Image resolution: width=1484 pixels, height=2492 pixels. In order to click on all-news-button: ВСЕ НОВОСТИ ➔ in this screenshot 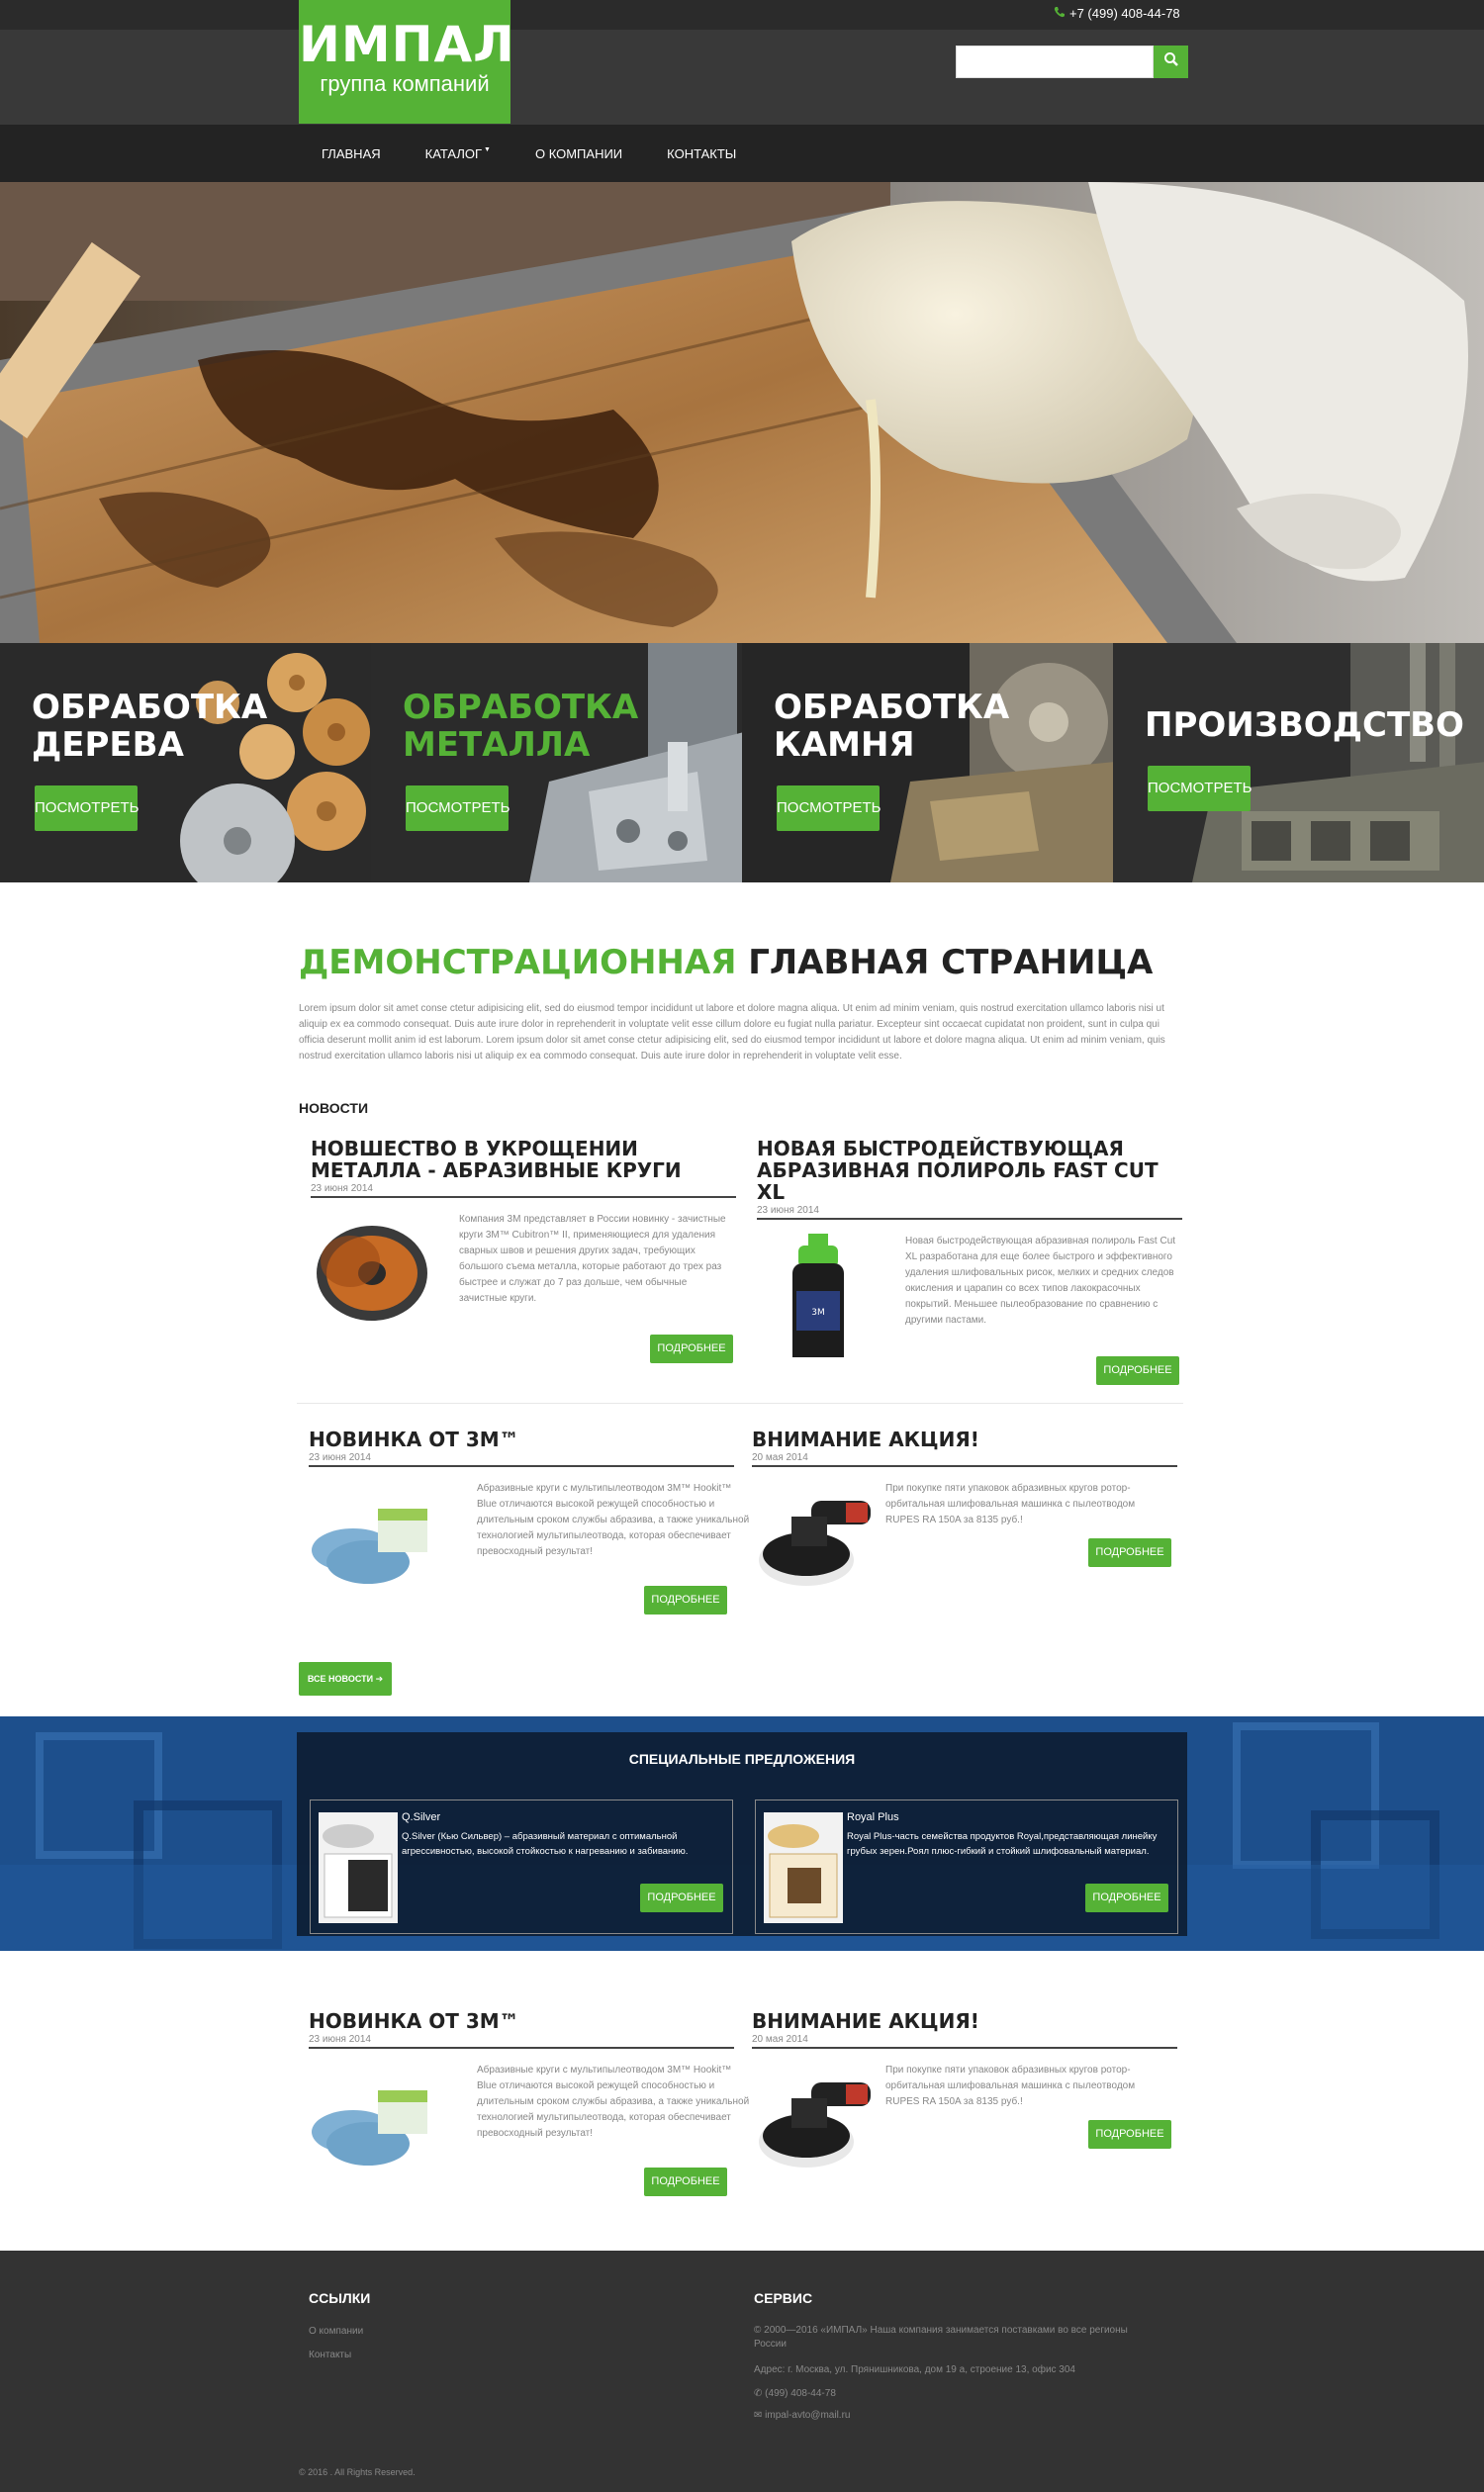, I will do `click(345, 1679)`.